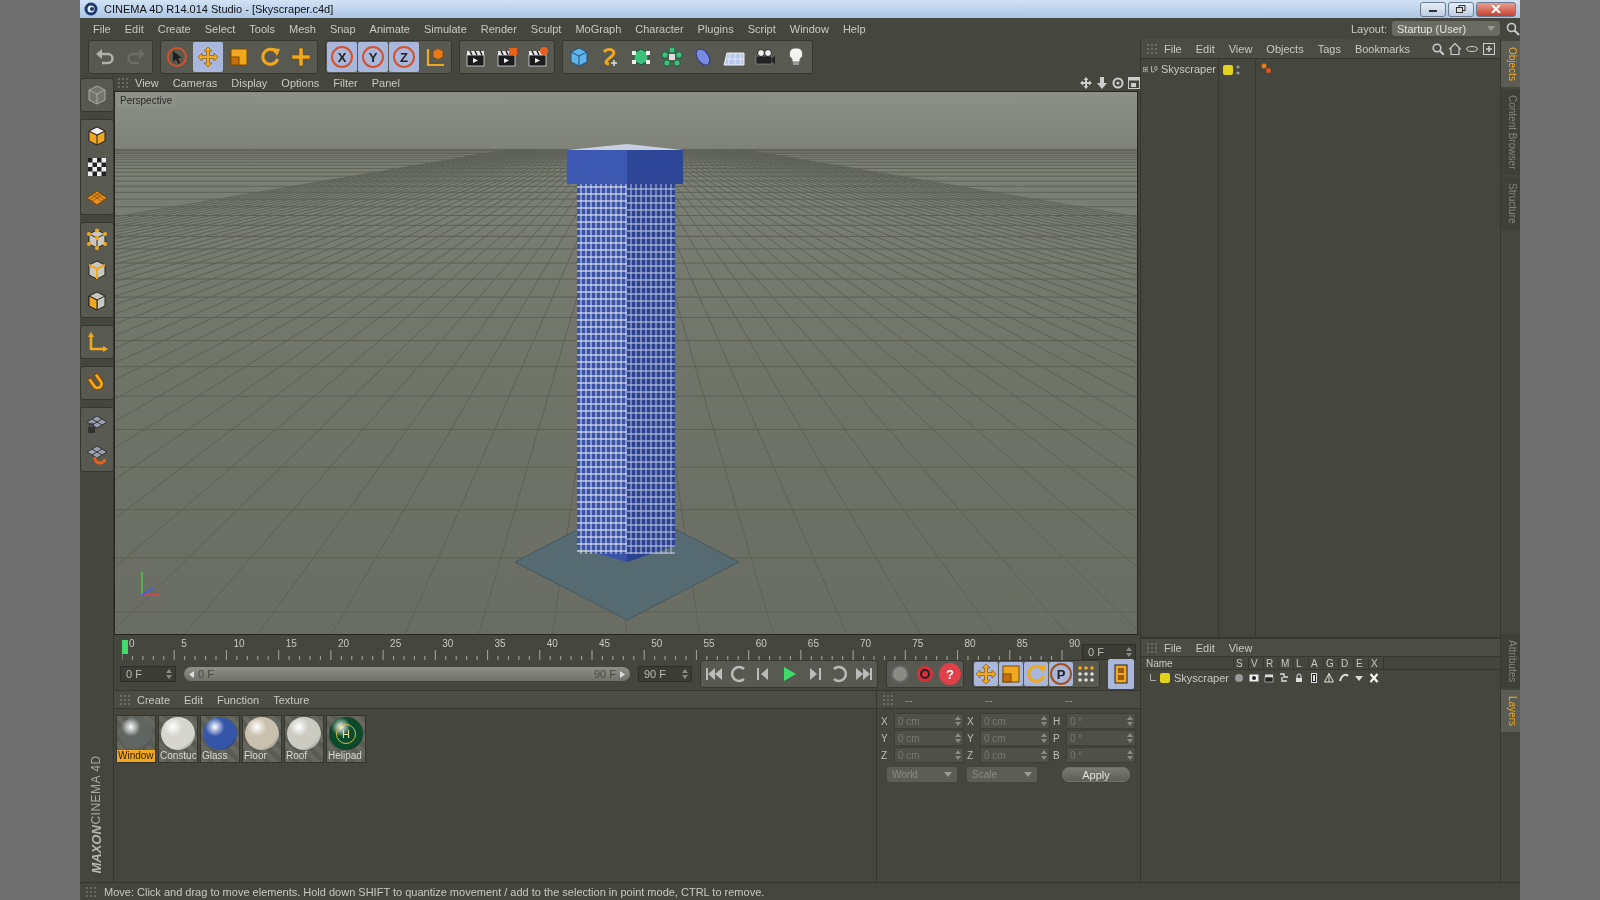  I want to click on column-header: S, so click(1241, 663).